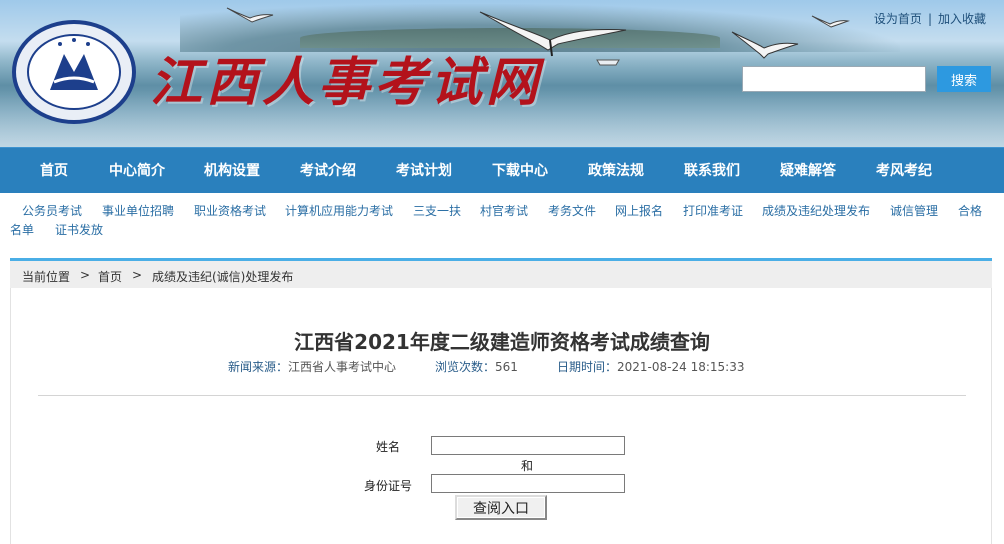 The width and height of the screenshot is (1004, 544). What do you see at coordinates (527, 466) in the screenshot?
I see `and-text: 和` at bounding box center [527, 466].